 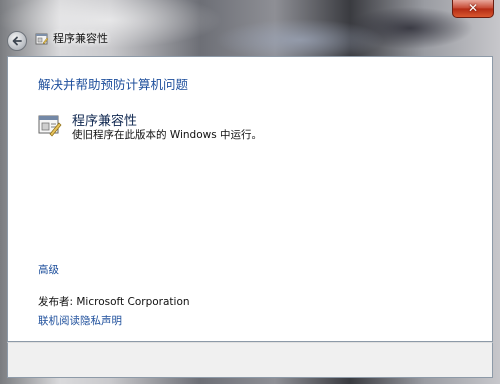 What do you see at coordinates (48, 269) in the screenshot?
I see `advanced-link: 高级` at bounding box center [48, 269].